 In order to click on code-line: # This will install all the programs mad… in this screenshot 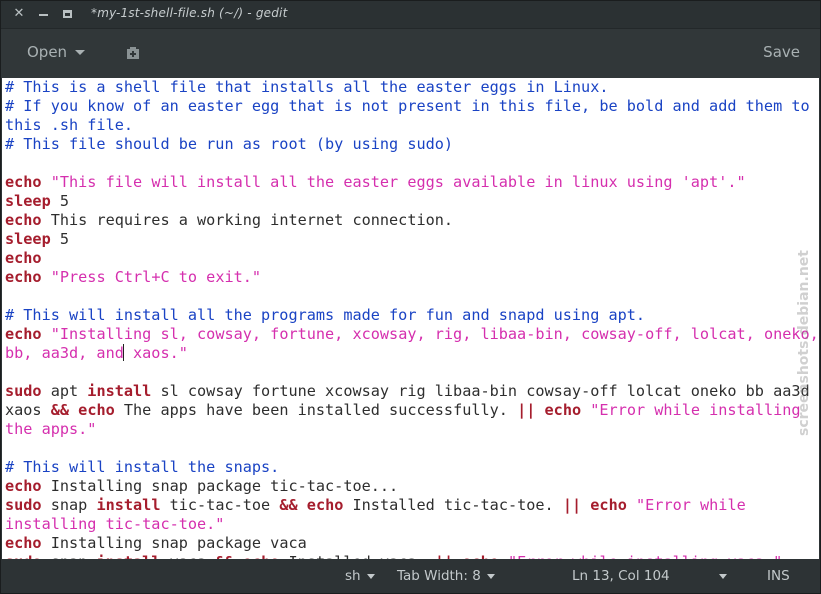, I will do `click(410, 315)`.